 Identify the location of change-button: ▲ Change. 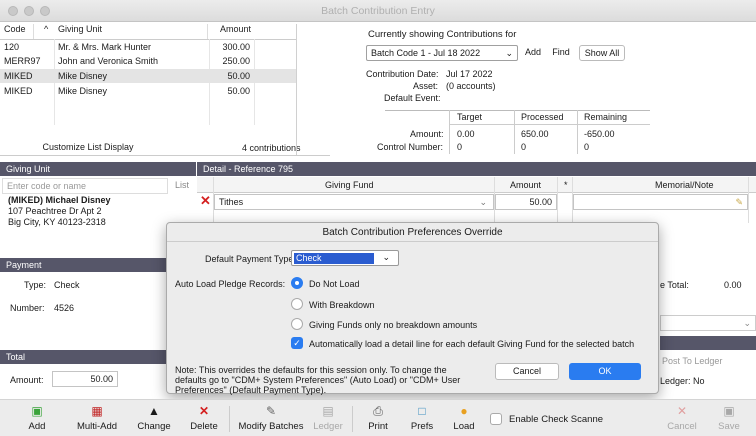
(154, 417).